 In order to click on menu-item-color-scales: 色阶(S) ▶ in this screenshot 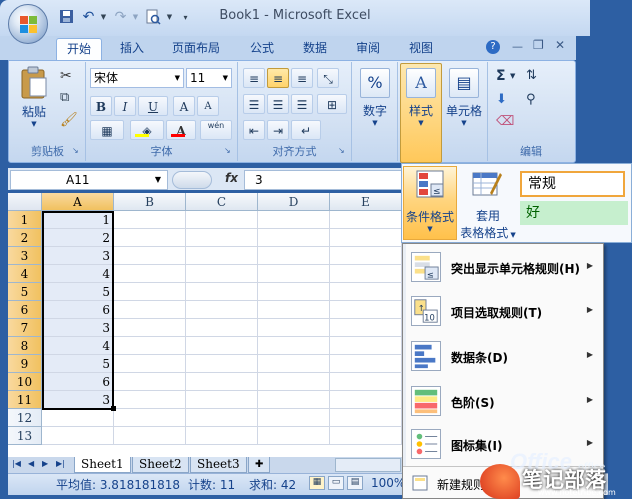, I will do `click(503, 402)`.